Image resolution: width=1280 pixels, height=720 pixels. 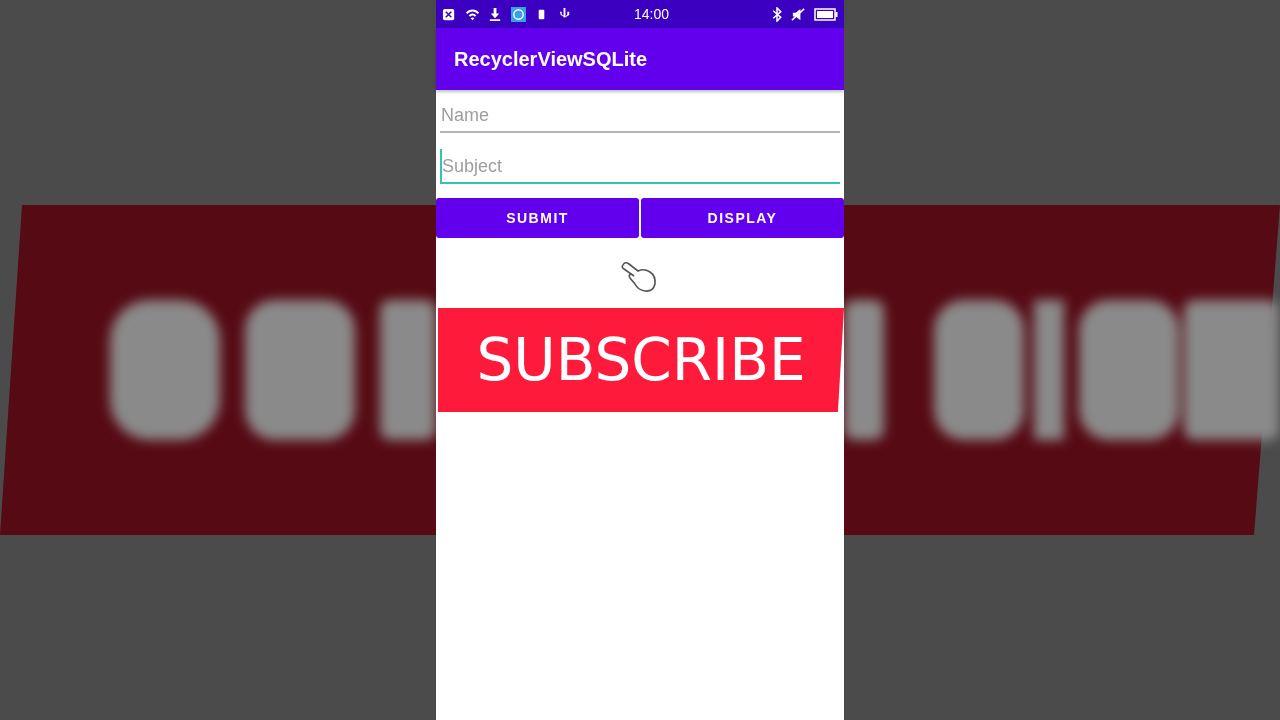 What do you see at coordinates (826, 14) in the screenshot?
I see `battery-icon` at bounding box center [826, 14].